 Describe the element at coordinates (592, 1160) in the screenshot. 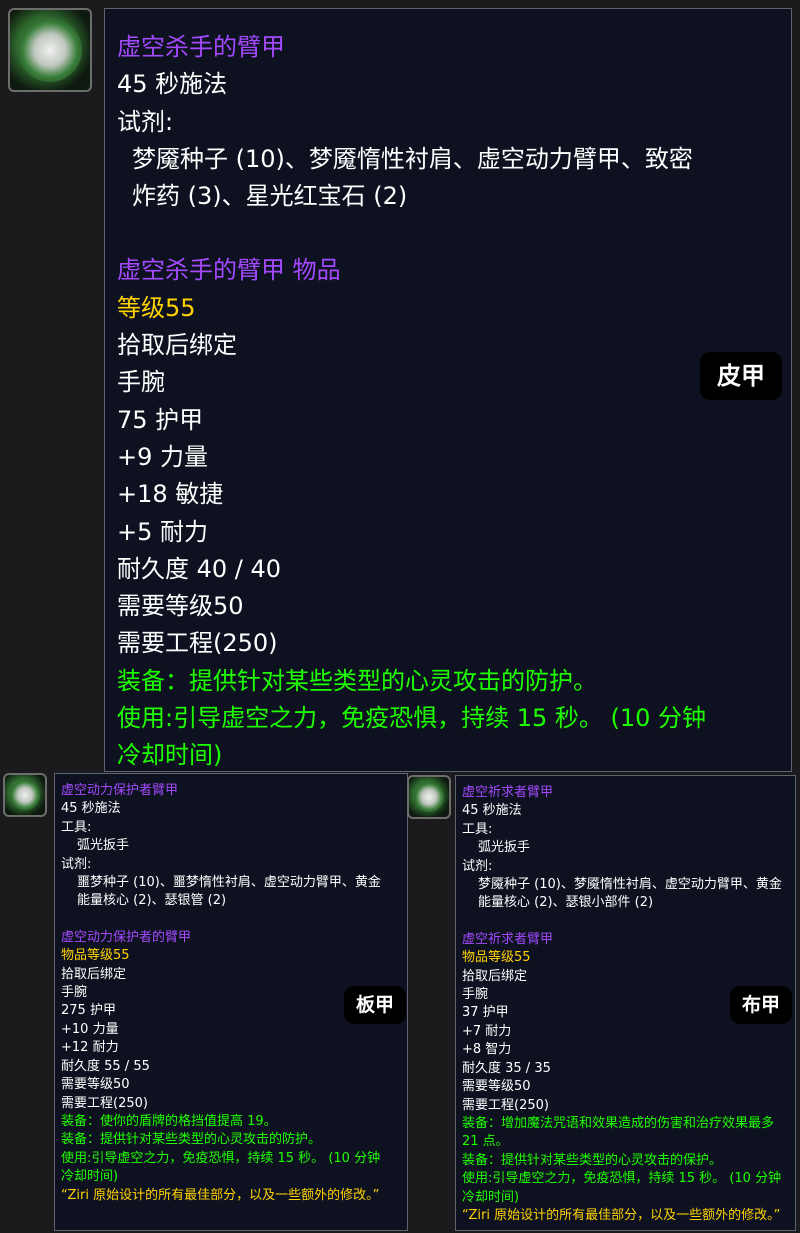

I see `equip-effect: 装备：提供针对某些类型的心灵攻击的保护。` at that location.